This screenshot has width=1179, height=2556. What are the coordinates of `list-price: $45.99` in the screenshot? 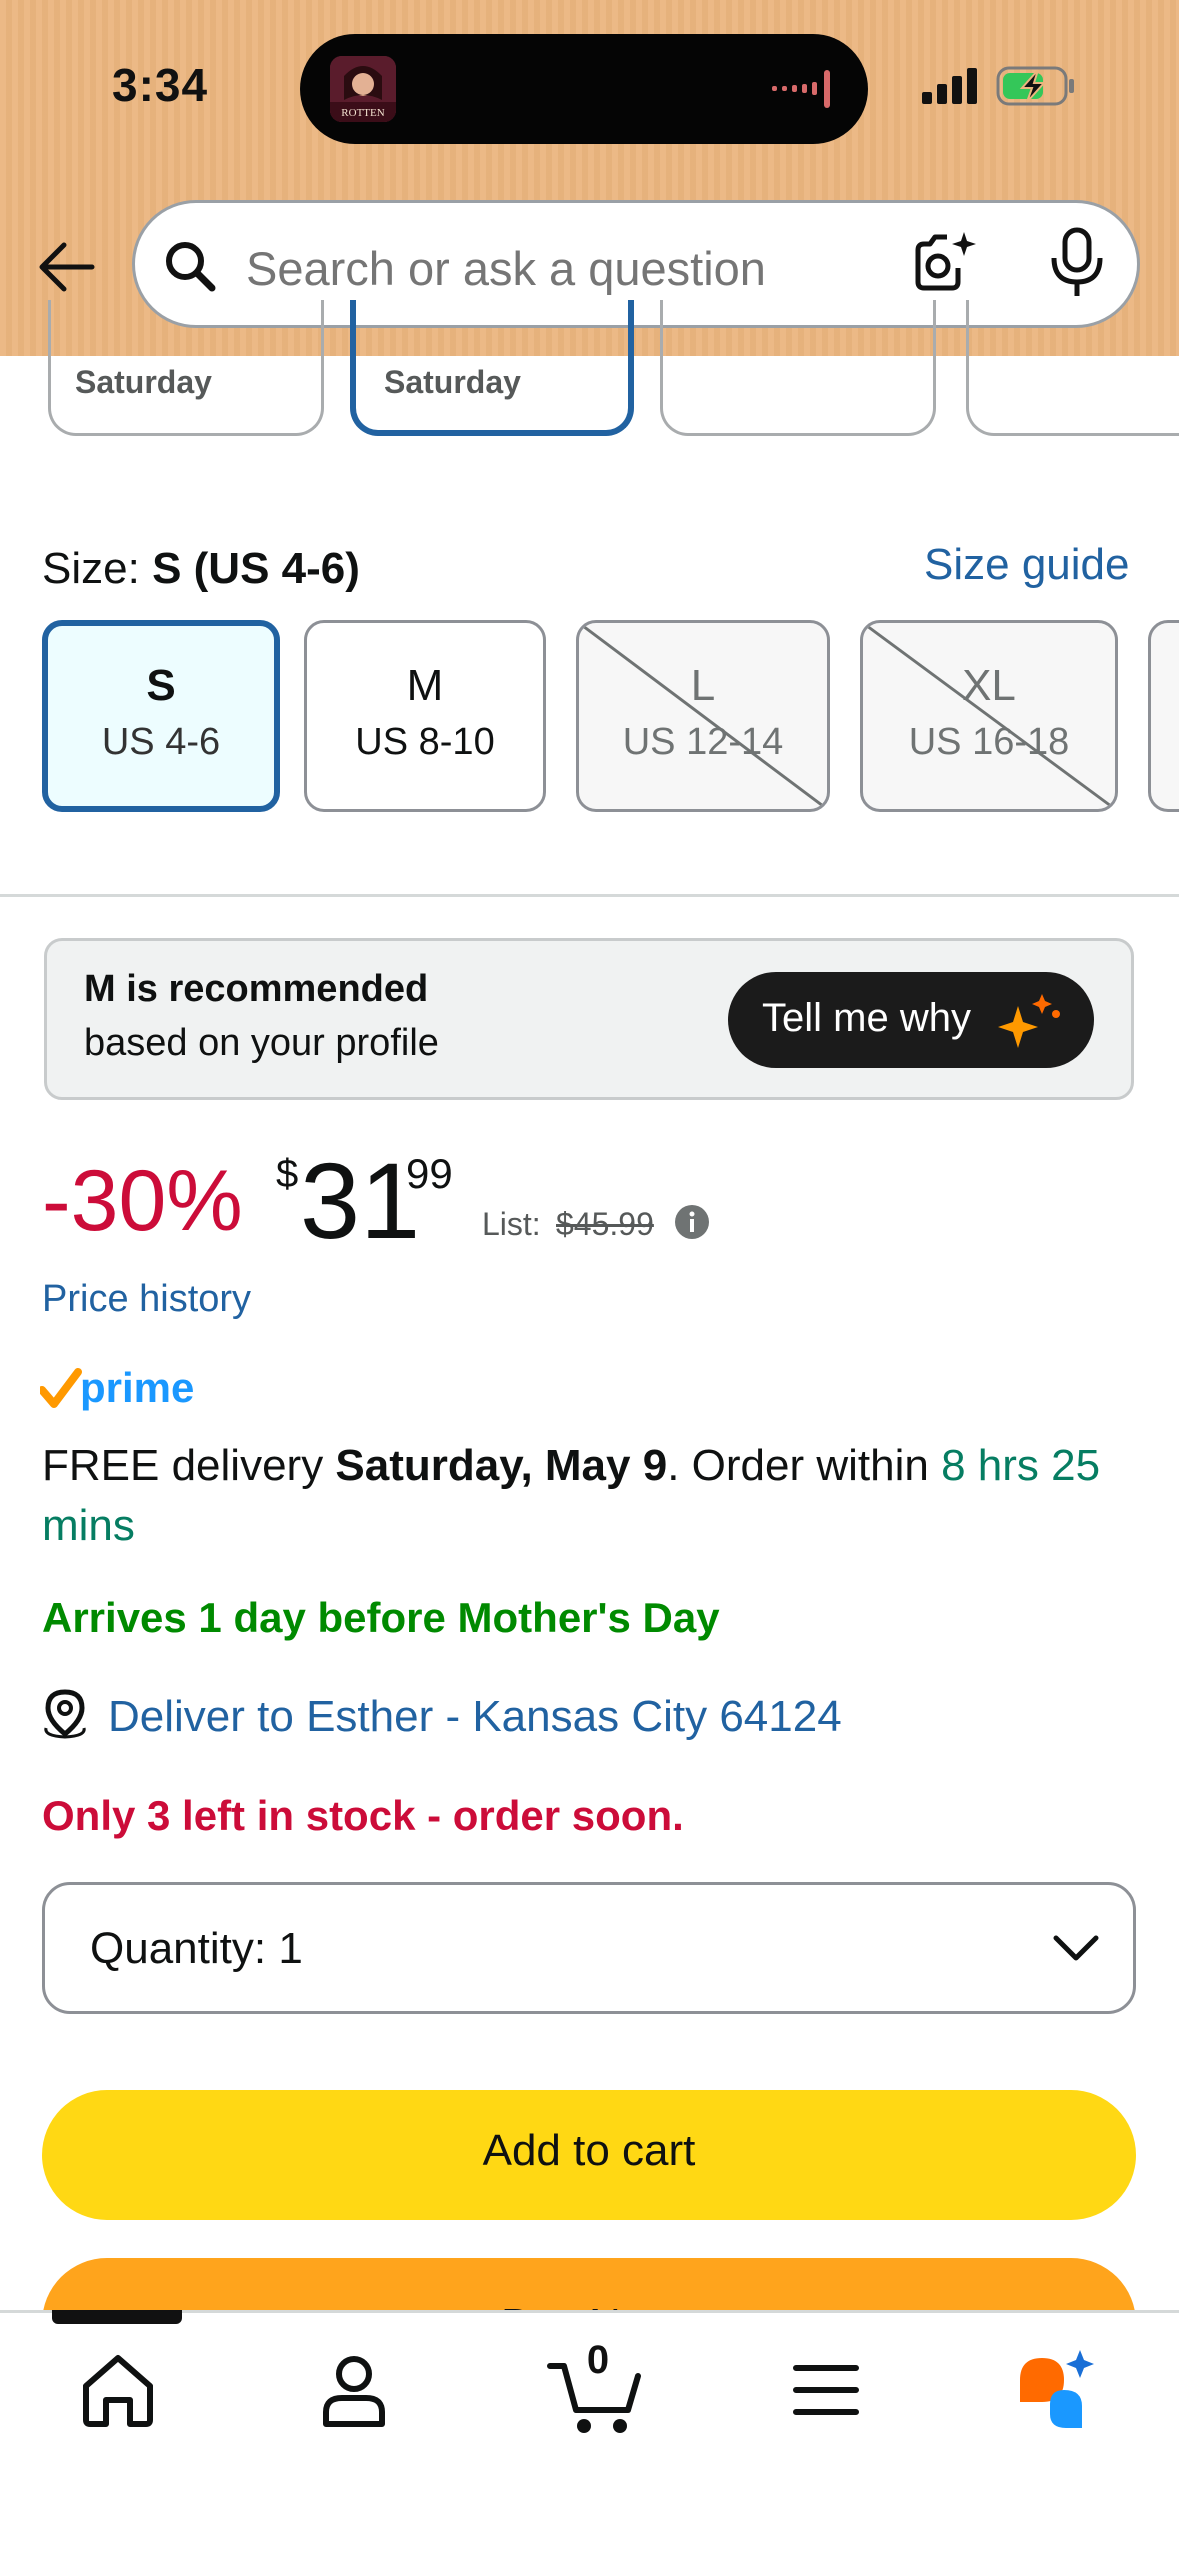 It's located at (605, 1224).